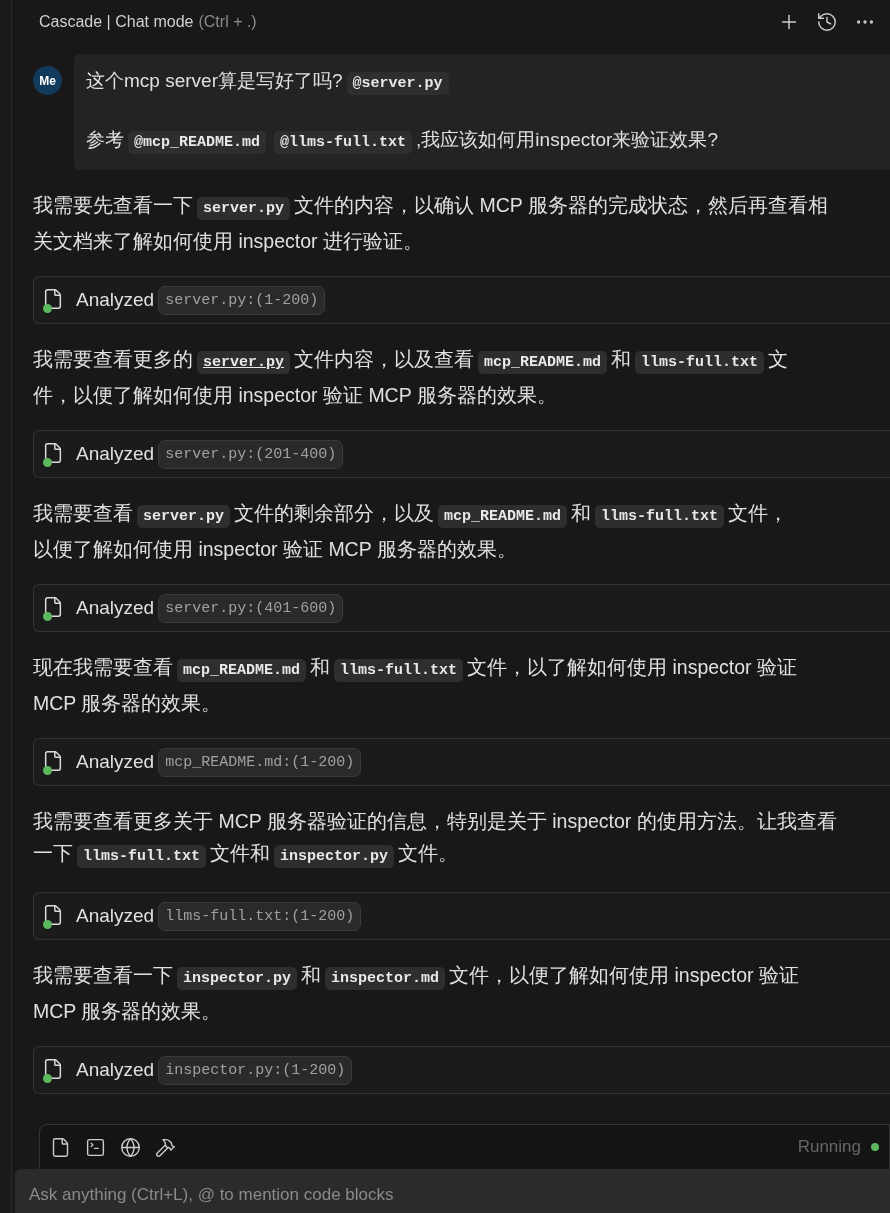 This screenshot has height=1213, width=890. What do you see at coordinates (228, 241) in the screenshot?
I see `message-text: 关文档来了解如何使用 inspector 进行验证。` at bounding box center [228, 241].